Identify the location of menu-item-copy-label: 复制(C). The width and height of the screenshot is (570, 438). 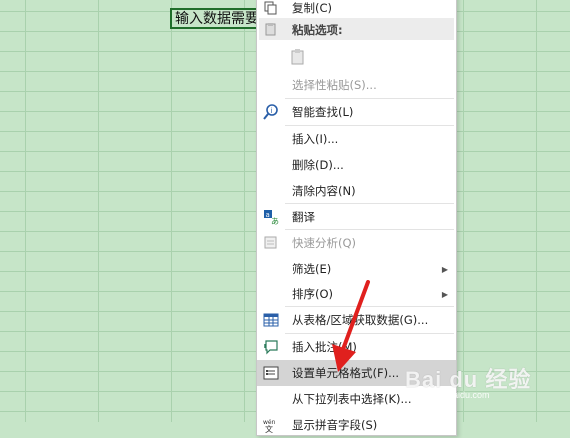
(312, 8).